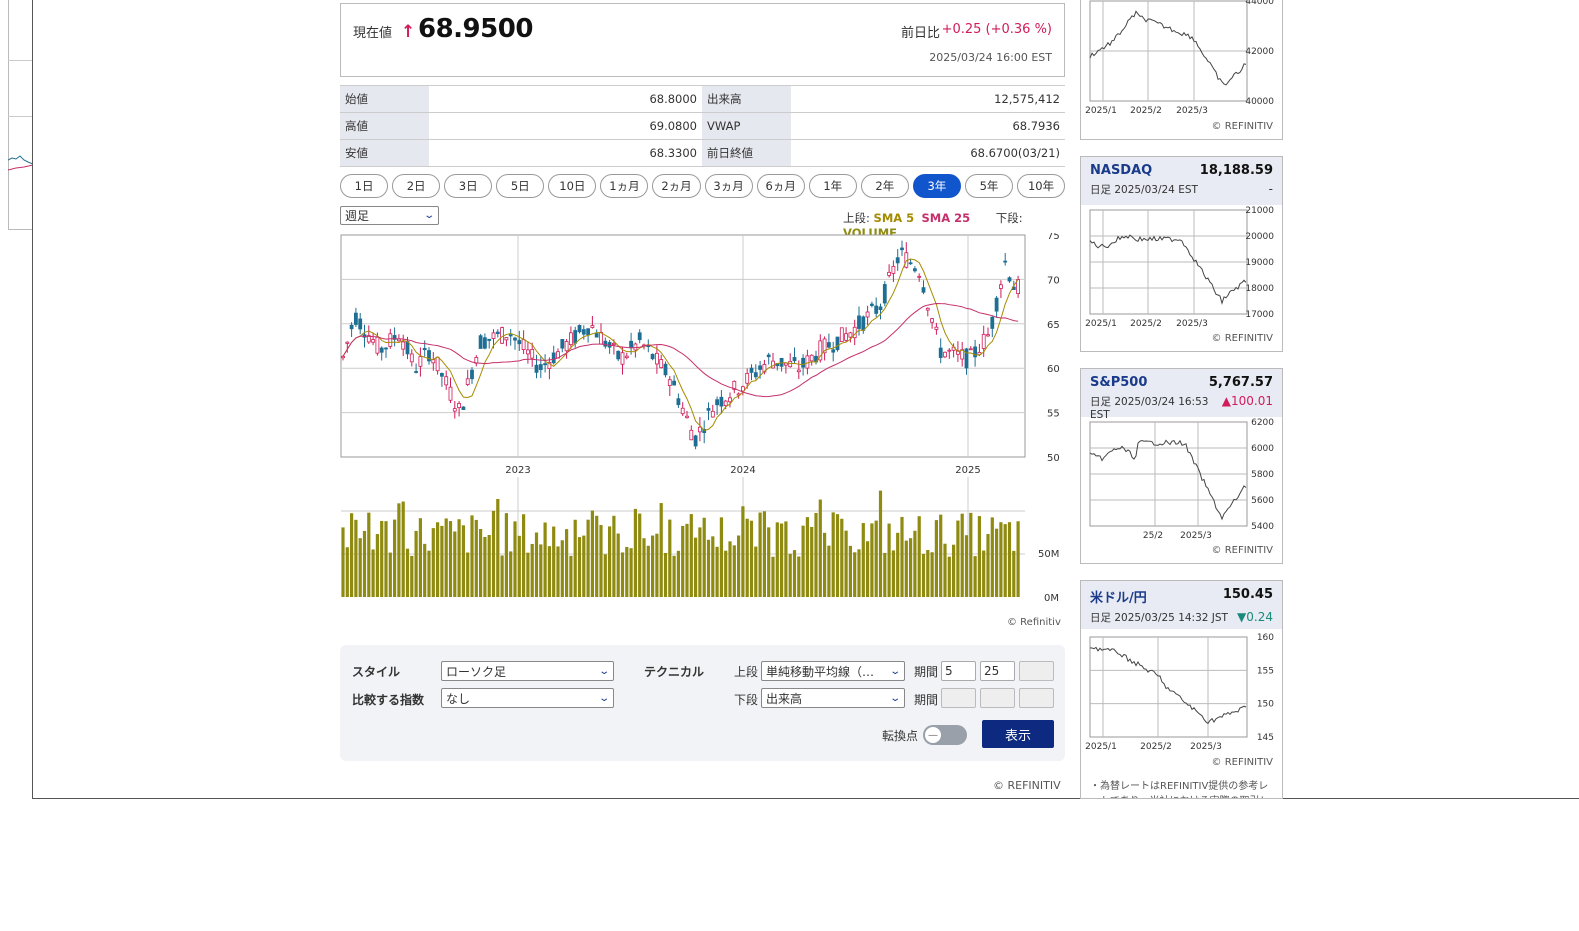 This screenshot has width=1579, height=931. I want to click on period-input-2: 25, so click(997, 671).